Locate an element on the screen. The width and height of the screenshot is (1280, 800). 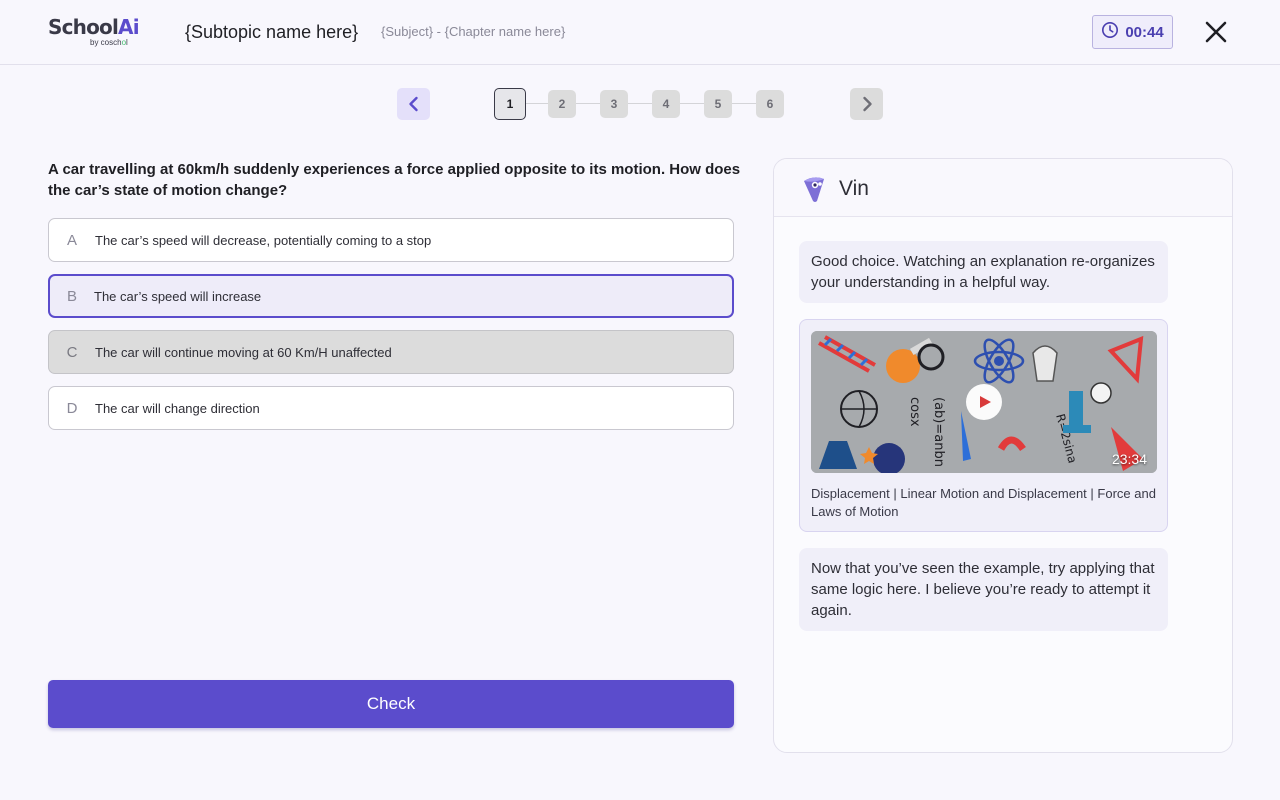
step-1-button: 1 is located at coordinates (510, 104).